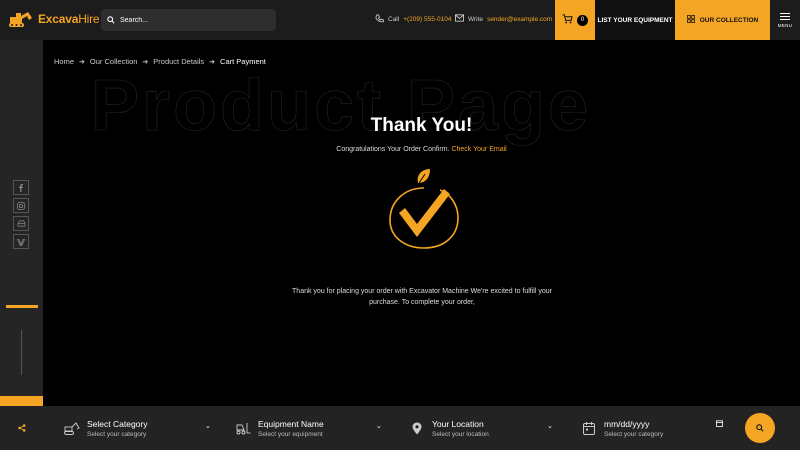 The image size is (800, 450). I want to click on call-contact: Call +(209) 555-0104, so click(413, 19).